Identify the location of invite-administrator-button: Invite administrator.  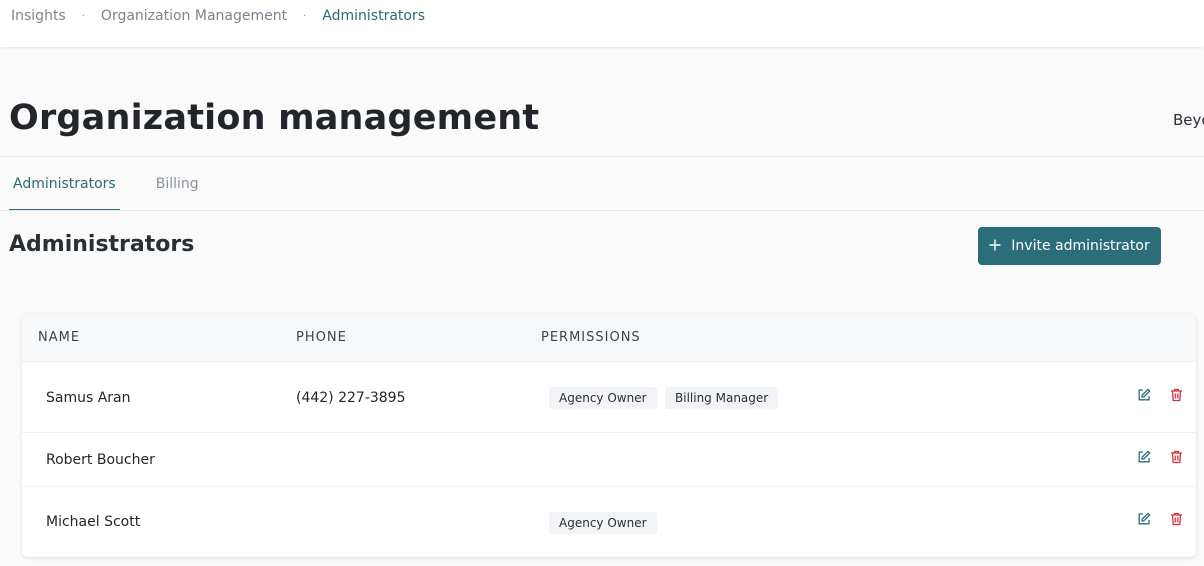
(1069, 246).